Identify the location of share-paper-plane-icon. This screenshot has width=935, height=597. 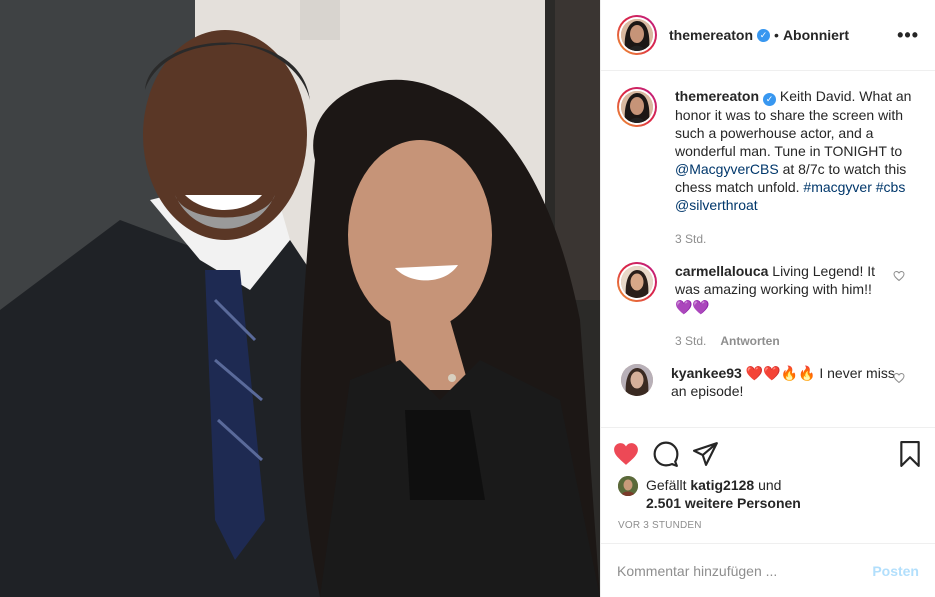
(706, 454).